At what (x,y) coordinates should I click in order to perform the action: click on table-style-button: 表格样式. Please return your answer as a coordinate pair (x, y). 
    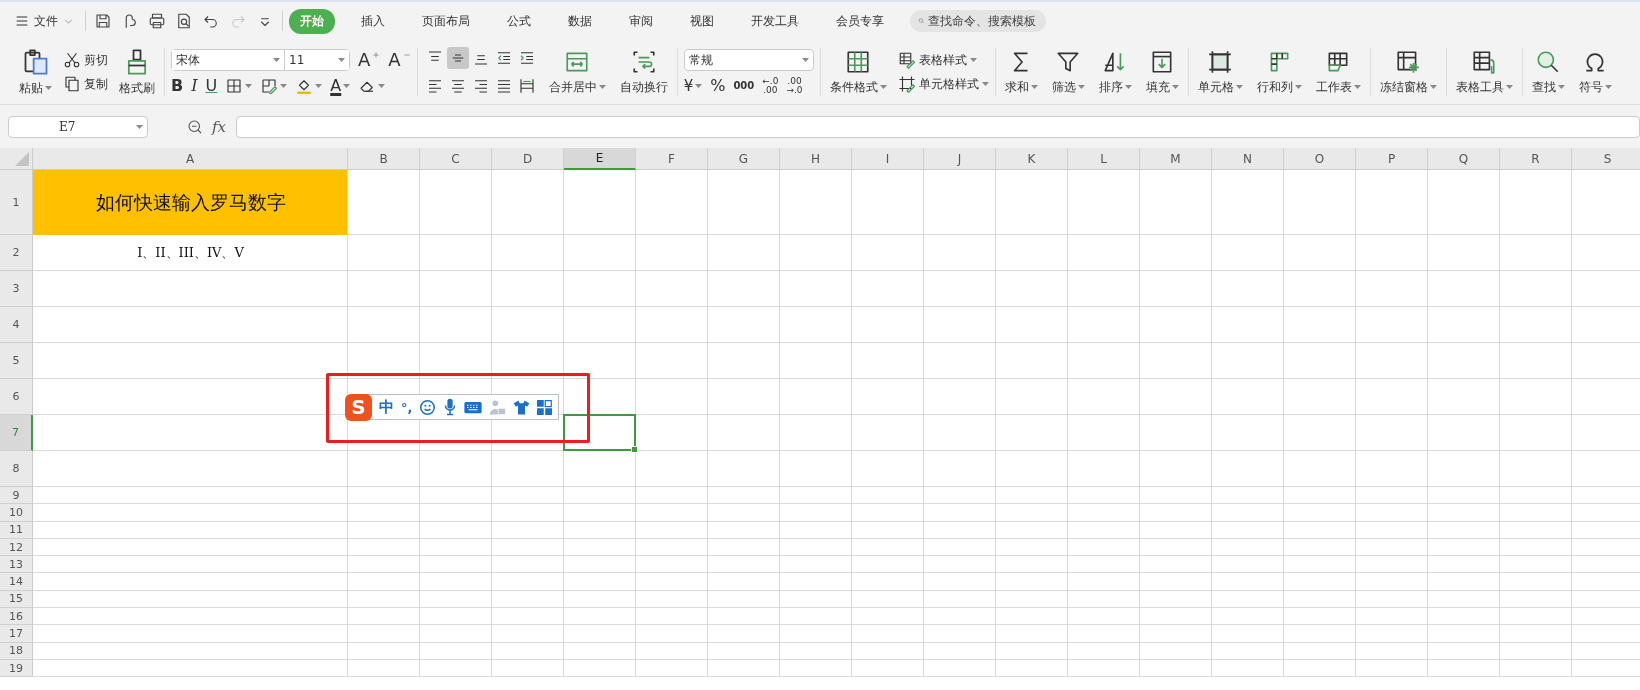
    Looking at the image, I should click on (943, 60).